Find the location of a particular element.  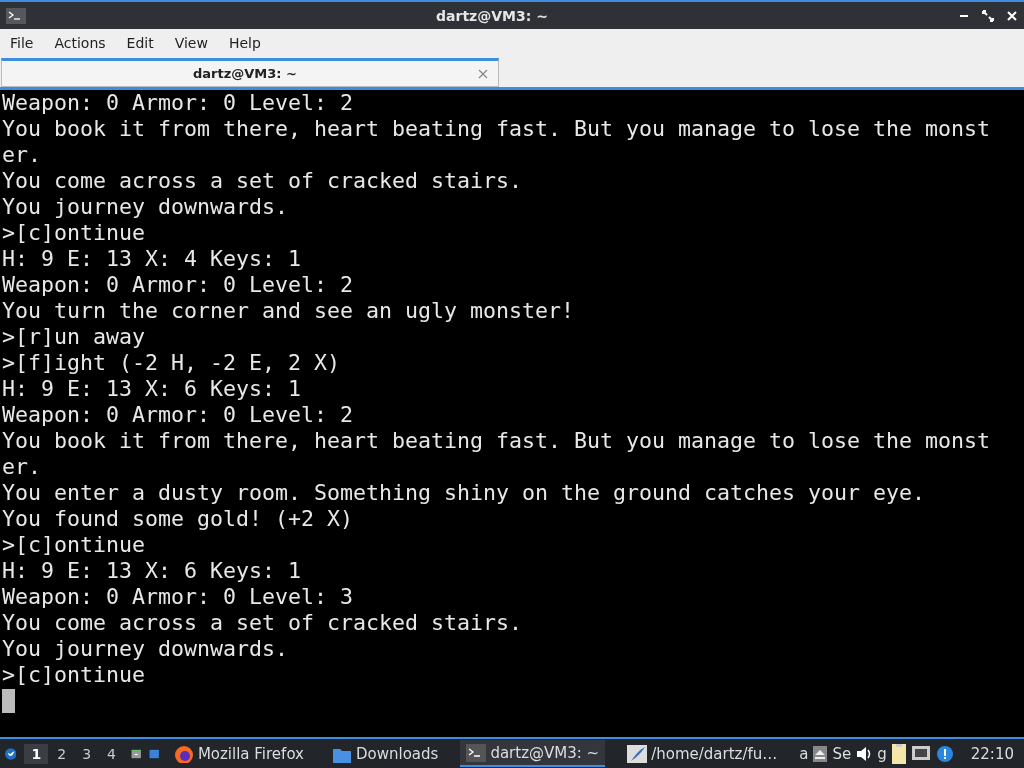

taskbar-button: dartz@VM3: ~ is located at coordinates (533, 753).